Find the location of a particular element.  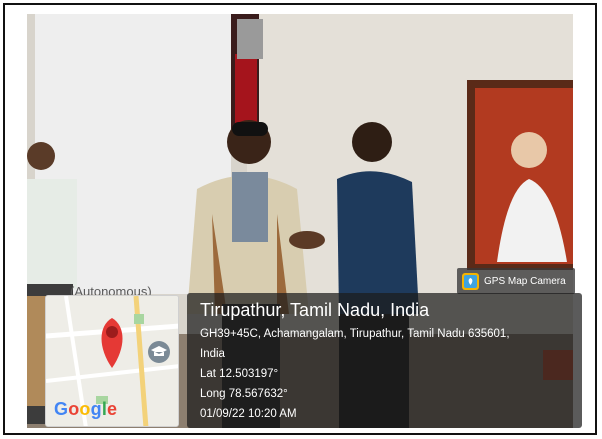

handshake-hands is located at coordinates (307, 240).